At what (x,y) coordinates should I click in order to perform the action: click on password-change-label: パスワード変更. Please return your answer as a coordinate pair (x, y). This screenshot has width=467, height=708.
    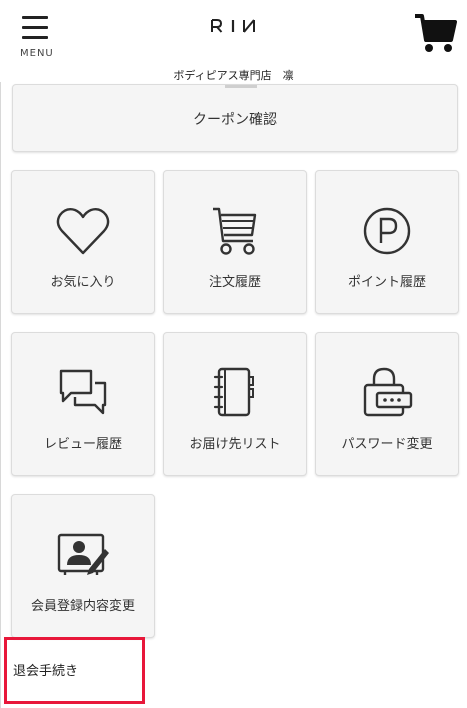
    Looking at the image, I should click on (387, 444).